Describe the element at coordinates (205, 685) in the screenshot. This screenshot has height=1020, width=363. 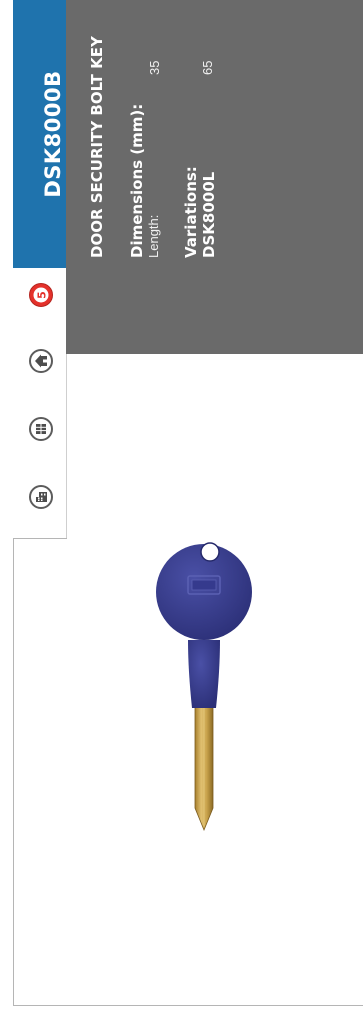
I see `key-product-image` at that location.